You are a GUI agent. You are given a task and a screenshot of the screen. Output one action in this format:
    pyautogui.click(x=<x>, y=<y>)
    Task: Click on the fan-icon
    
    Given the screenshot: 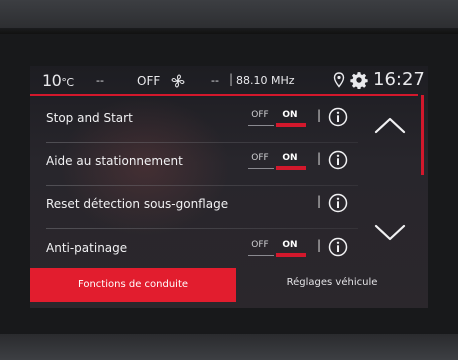 What is the action you would take?
    pyautogui.click(x=178, y=81)
    